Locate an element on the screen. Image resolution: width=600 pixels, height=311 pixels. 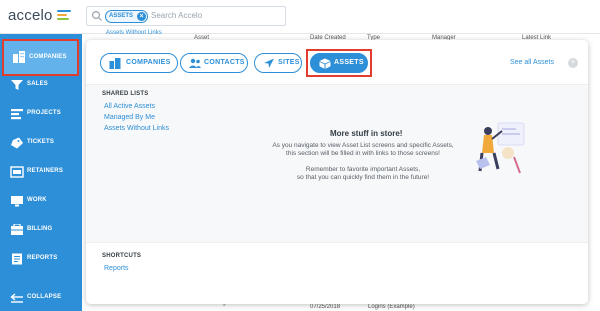
sidebar-item-reports: REPORTS is located at coordinates (41, 259).